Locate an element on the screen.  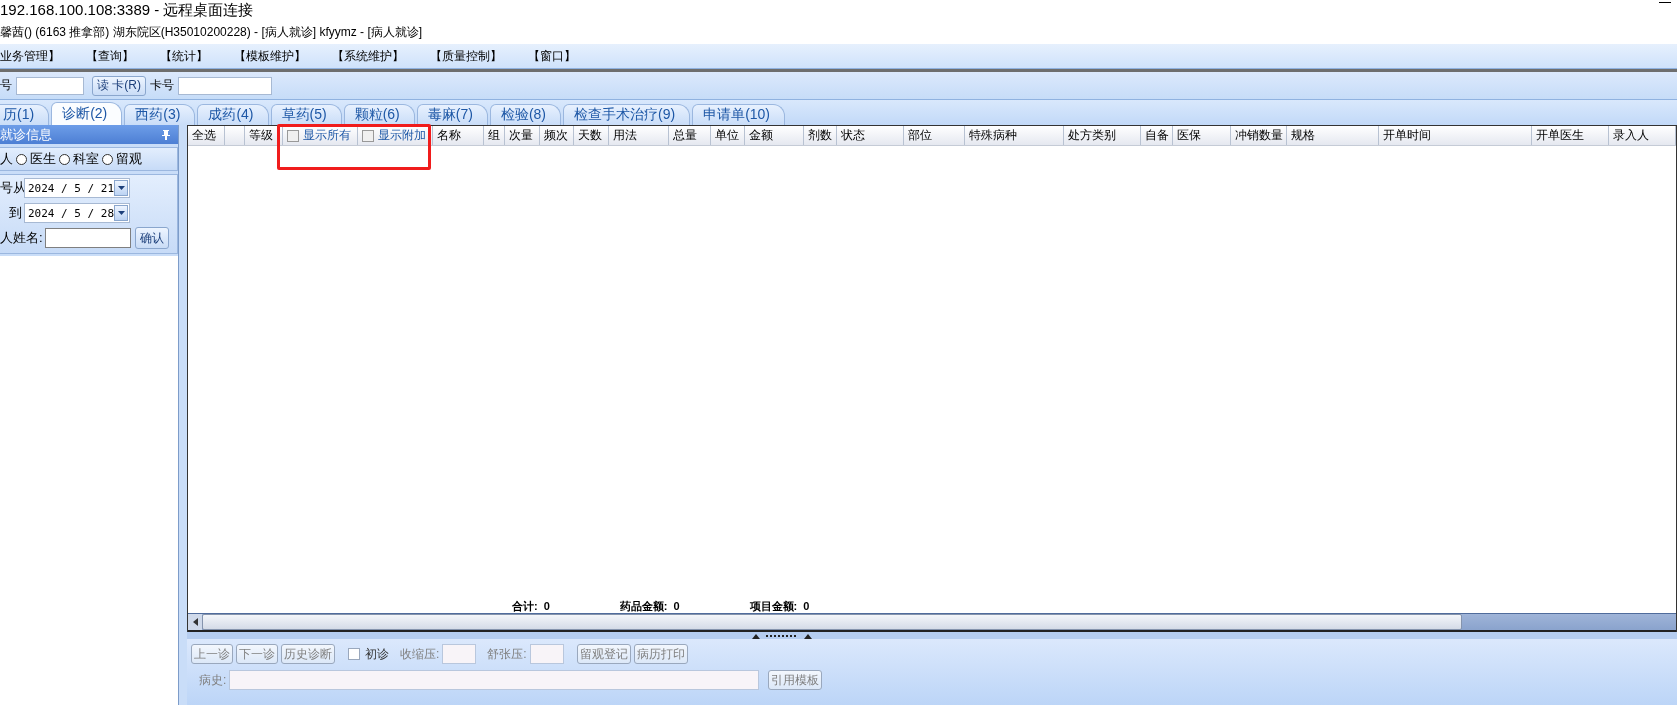
column-header: 特殊病种 is located at coordinates (1014, 135).